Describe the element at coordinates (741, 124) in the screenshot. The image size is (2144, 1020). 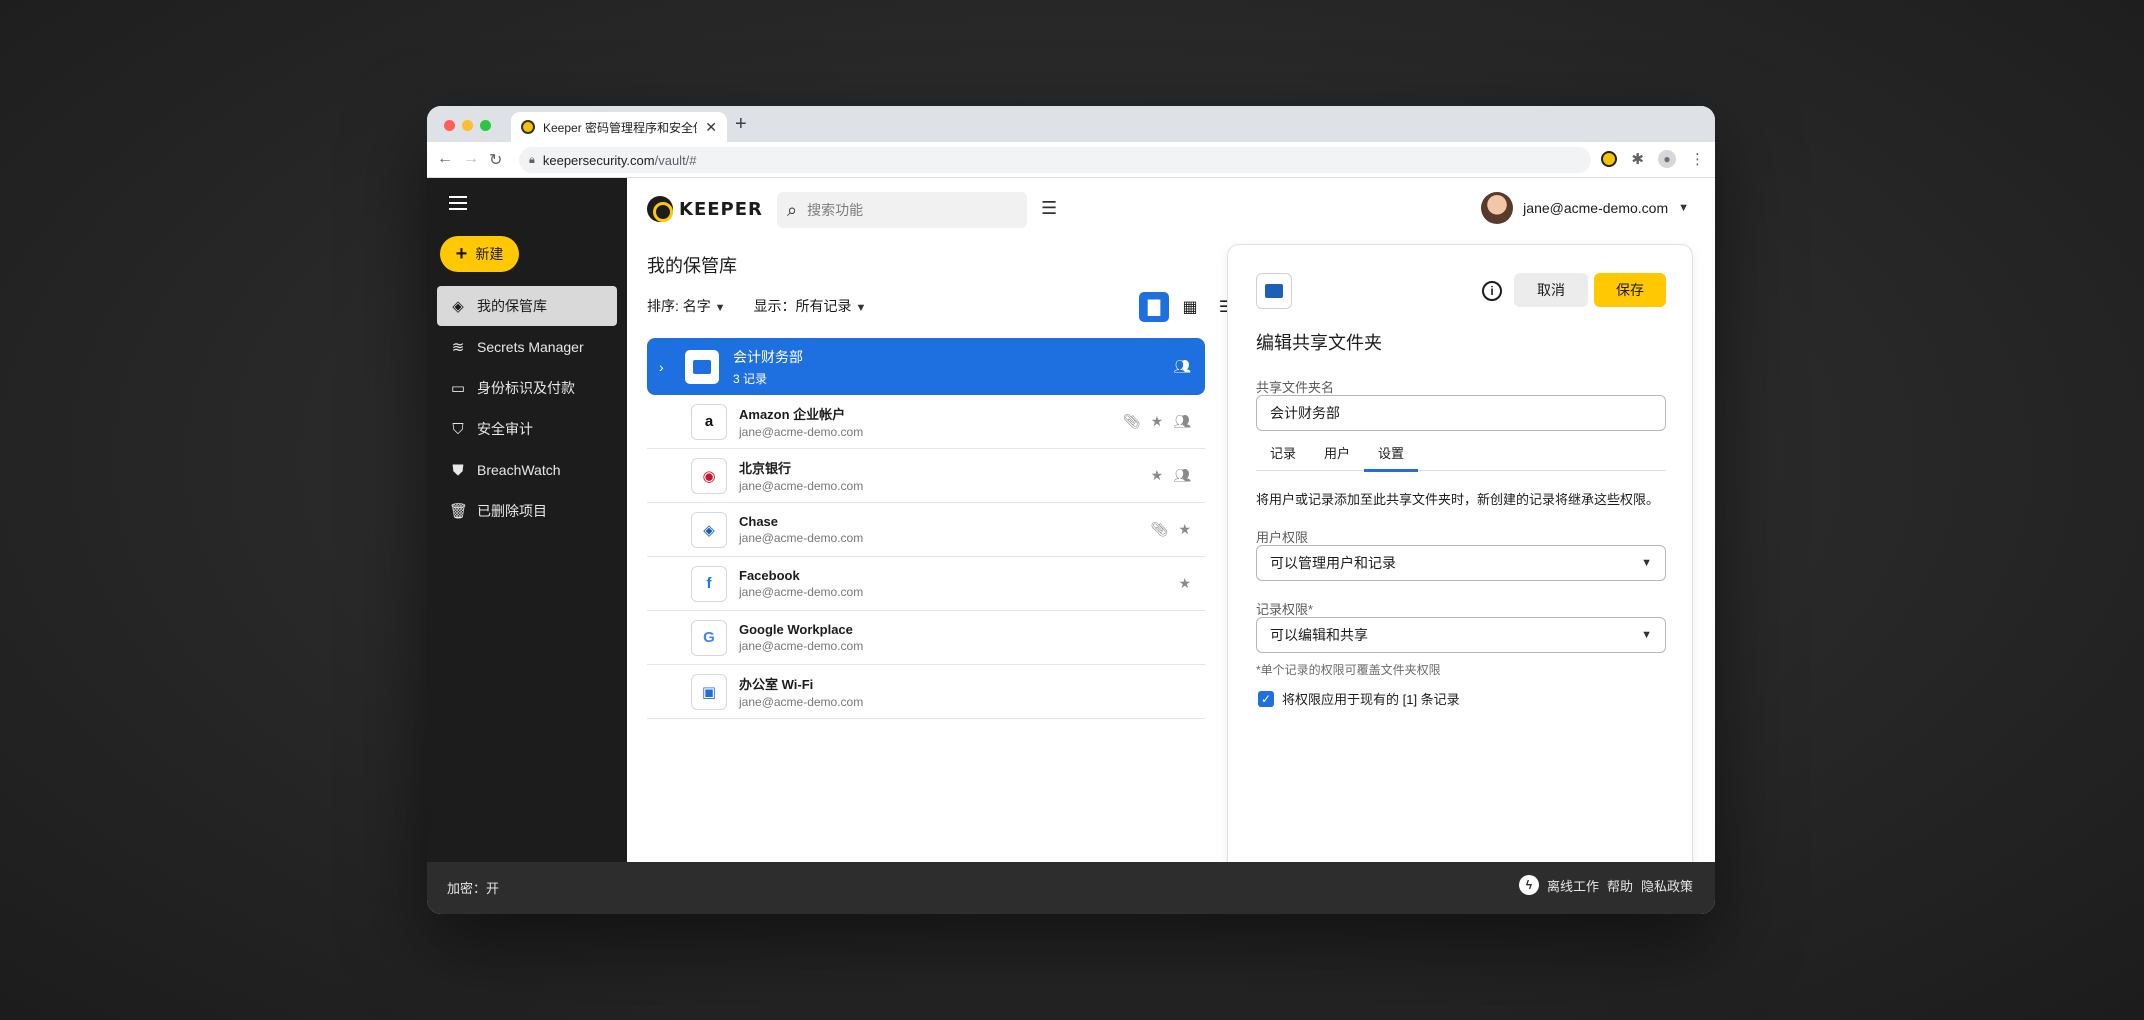
I see `new-tab-button: +` at that location.